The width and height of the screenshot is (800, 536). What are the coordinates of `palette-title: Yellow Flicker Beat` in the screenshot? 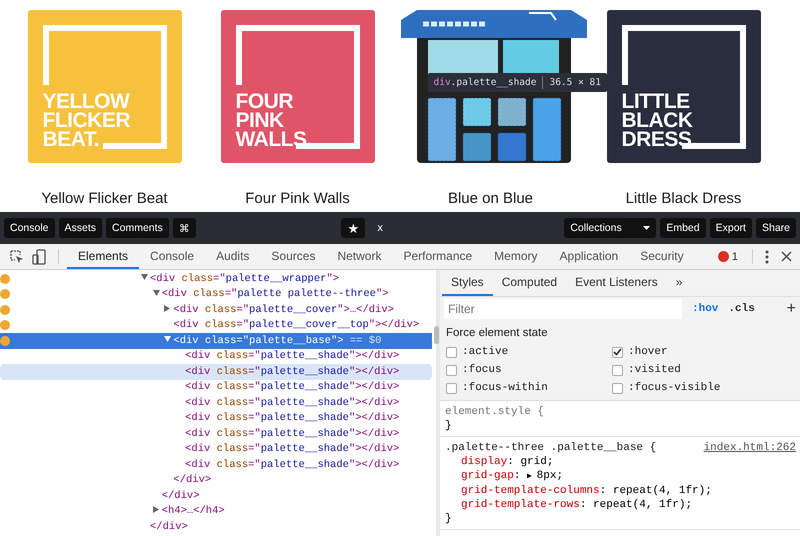 It's located at (104, 198).